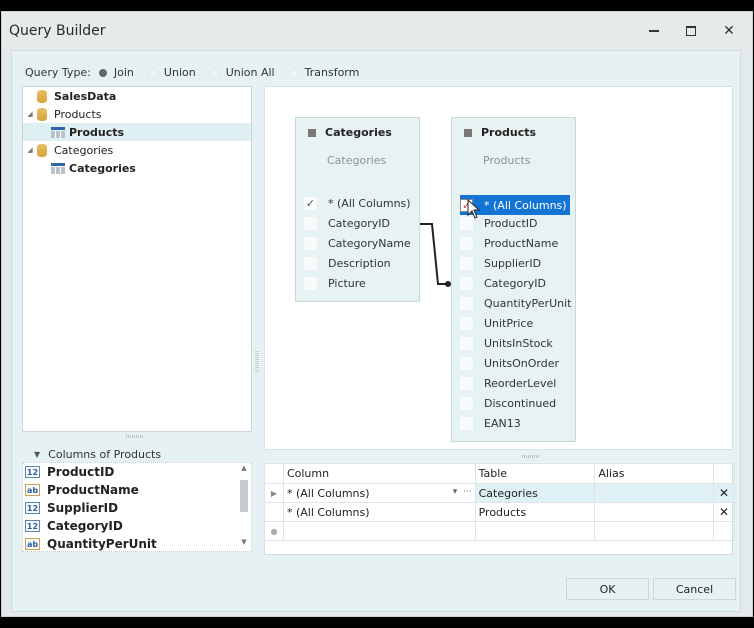 The image size is (754, 628). What do you see at coordinates (257, 362) in the screenshot?
I see `vertical-splitter` at bounding box center [257, 362].